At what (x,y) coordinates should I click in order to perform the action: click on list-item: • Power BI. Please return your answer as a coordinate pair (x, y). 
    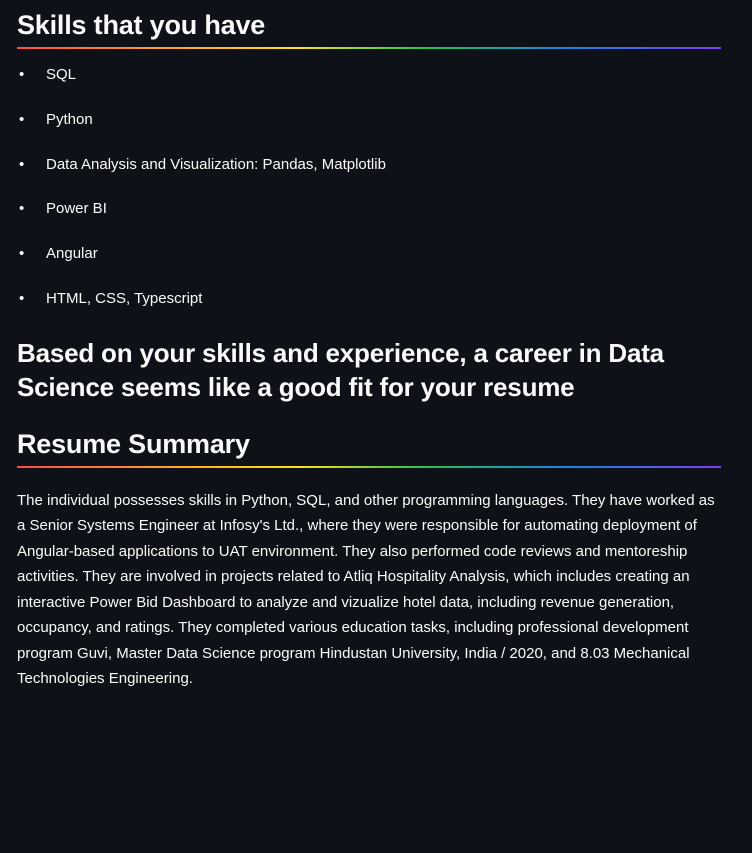
    Looking at the image, I should click on (369, 221).